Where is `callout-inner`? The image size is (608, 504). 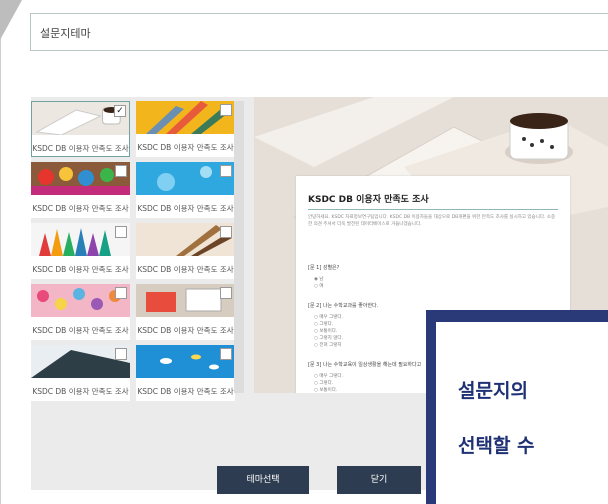
callout-inner is located at coordinates (522, 413).